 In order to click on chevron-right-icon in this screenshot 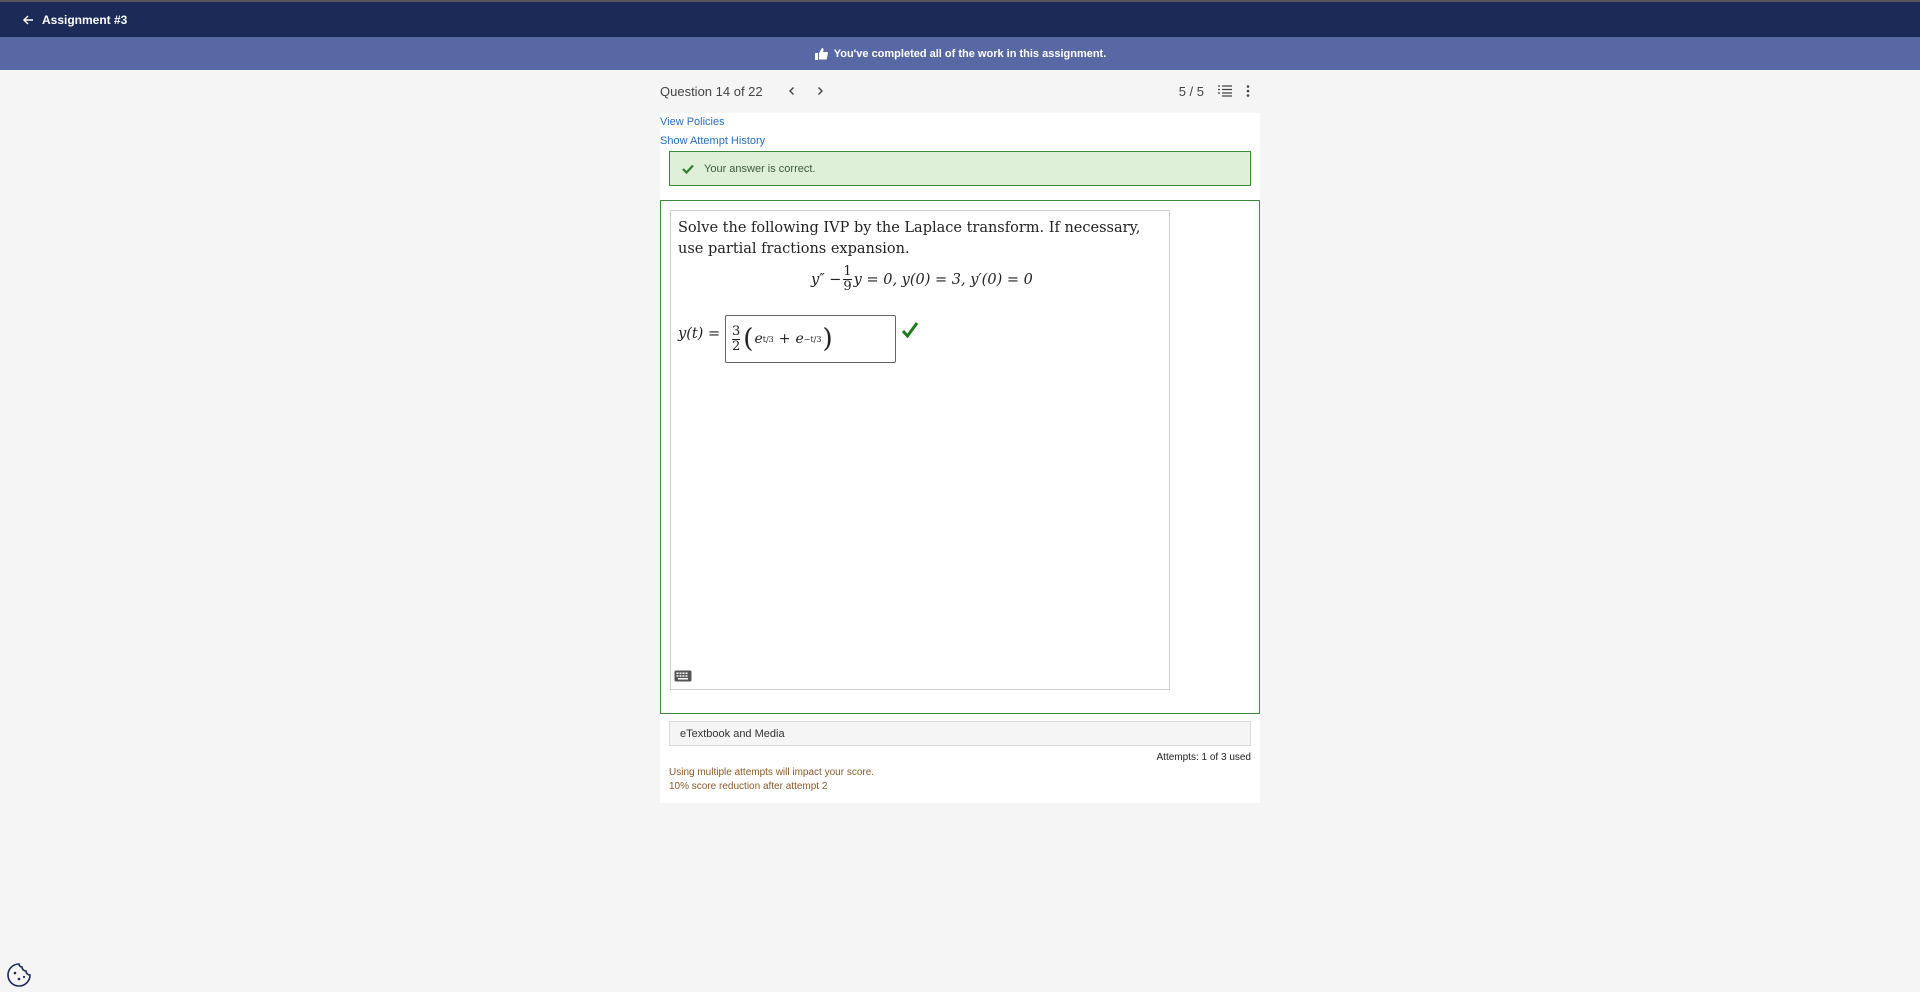, I will do `click(820, 91)`.